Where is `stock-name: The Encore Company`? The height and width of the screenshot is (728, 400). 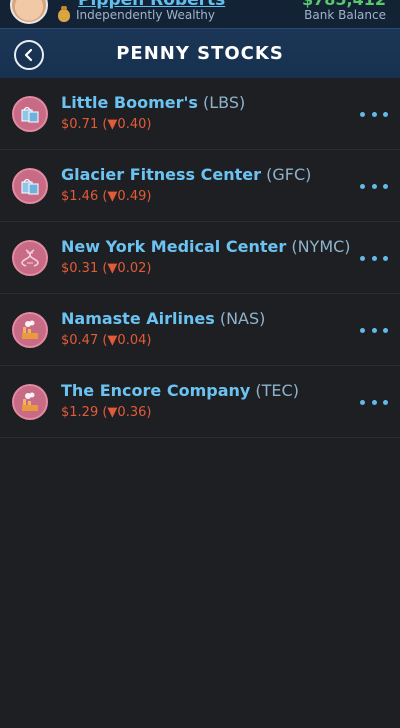
stock-name: The Encore Company is located at coordinates (156, 390).